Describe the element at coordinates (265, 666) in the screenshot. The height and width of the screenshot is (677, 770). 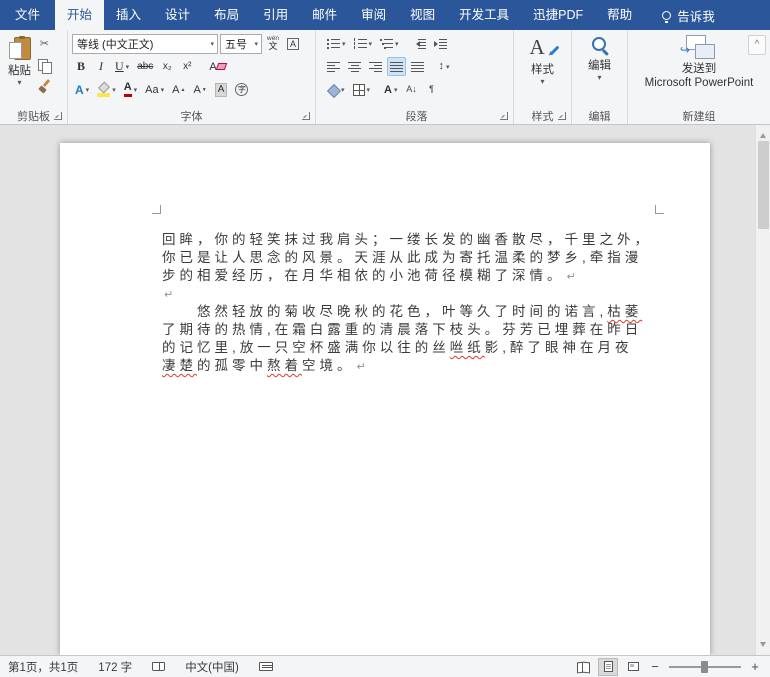
I see `input-mode-indicator` at that location.